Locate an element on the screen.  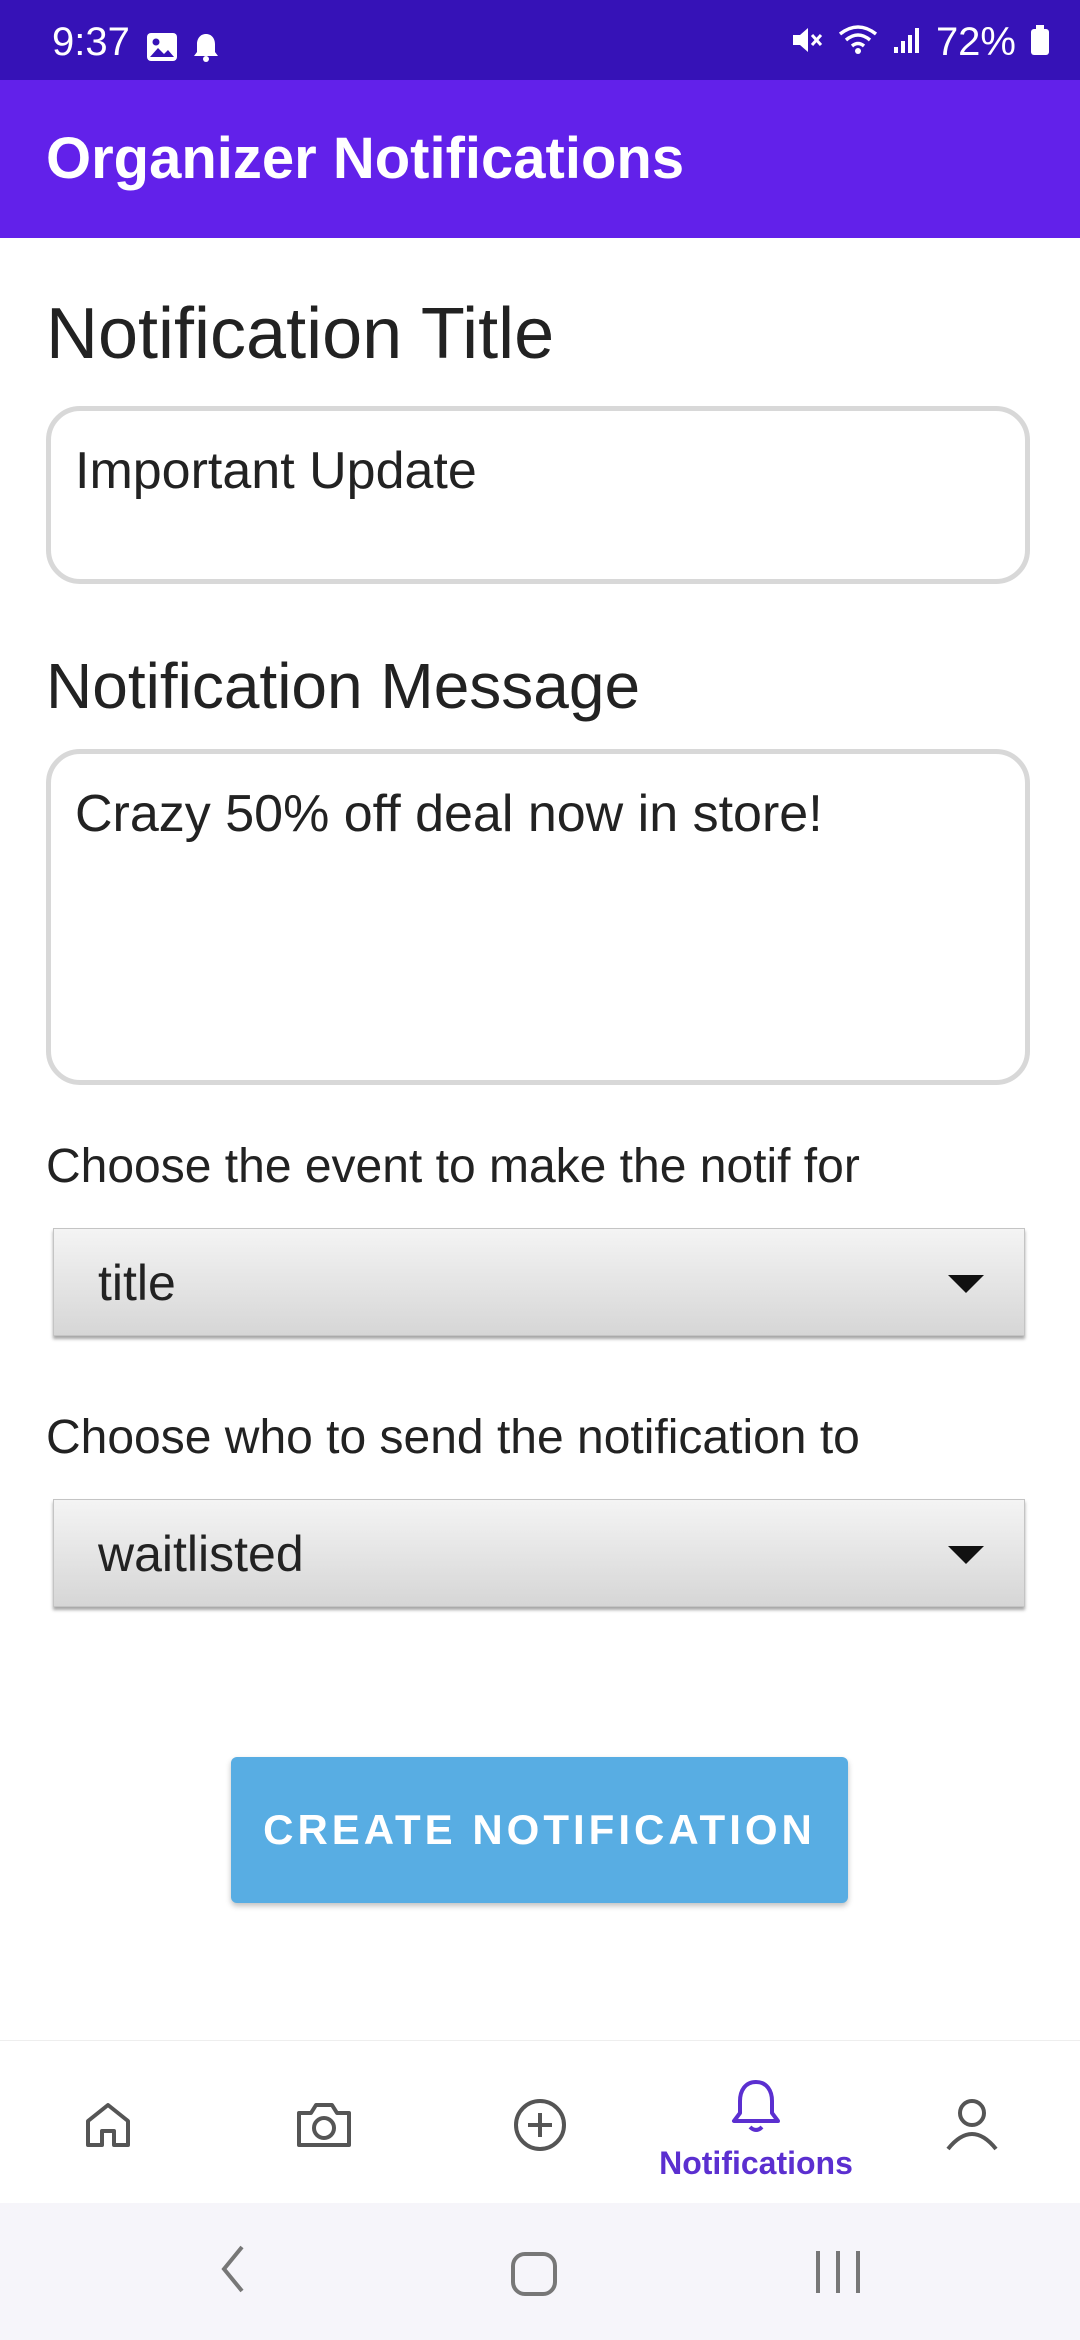
nav-item-camera is located at coordinates (324, 2122).